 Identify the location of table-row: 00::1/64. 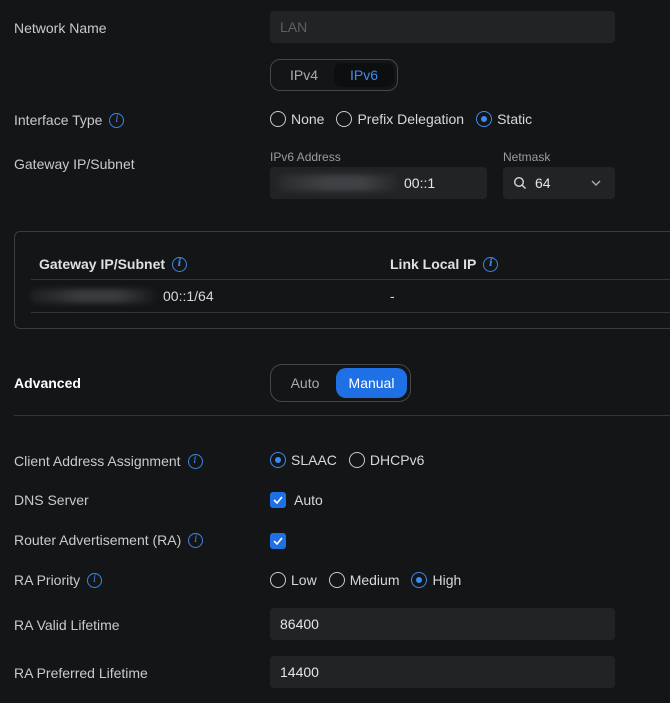
(122, 296).